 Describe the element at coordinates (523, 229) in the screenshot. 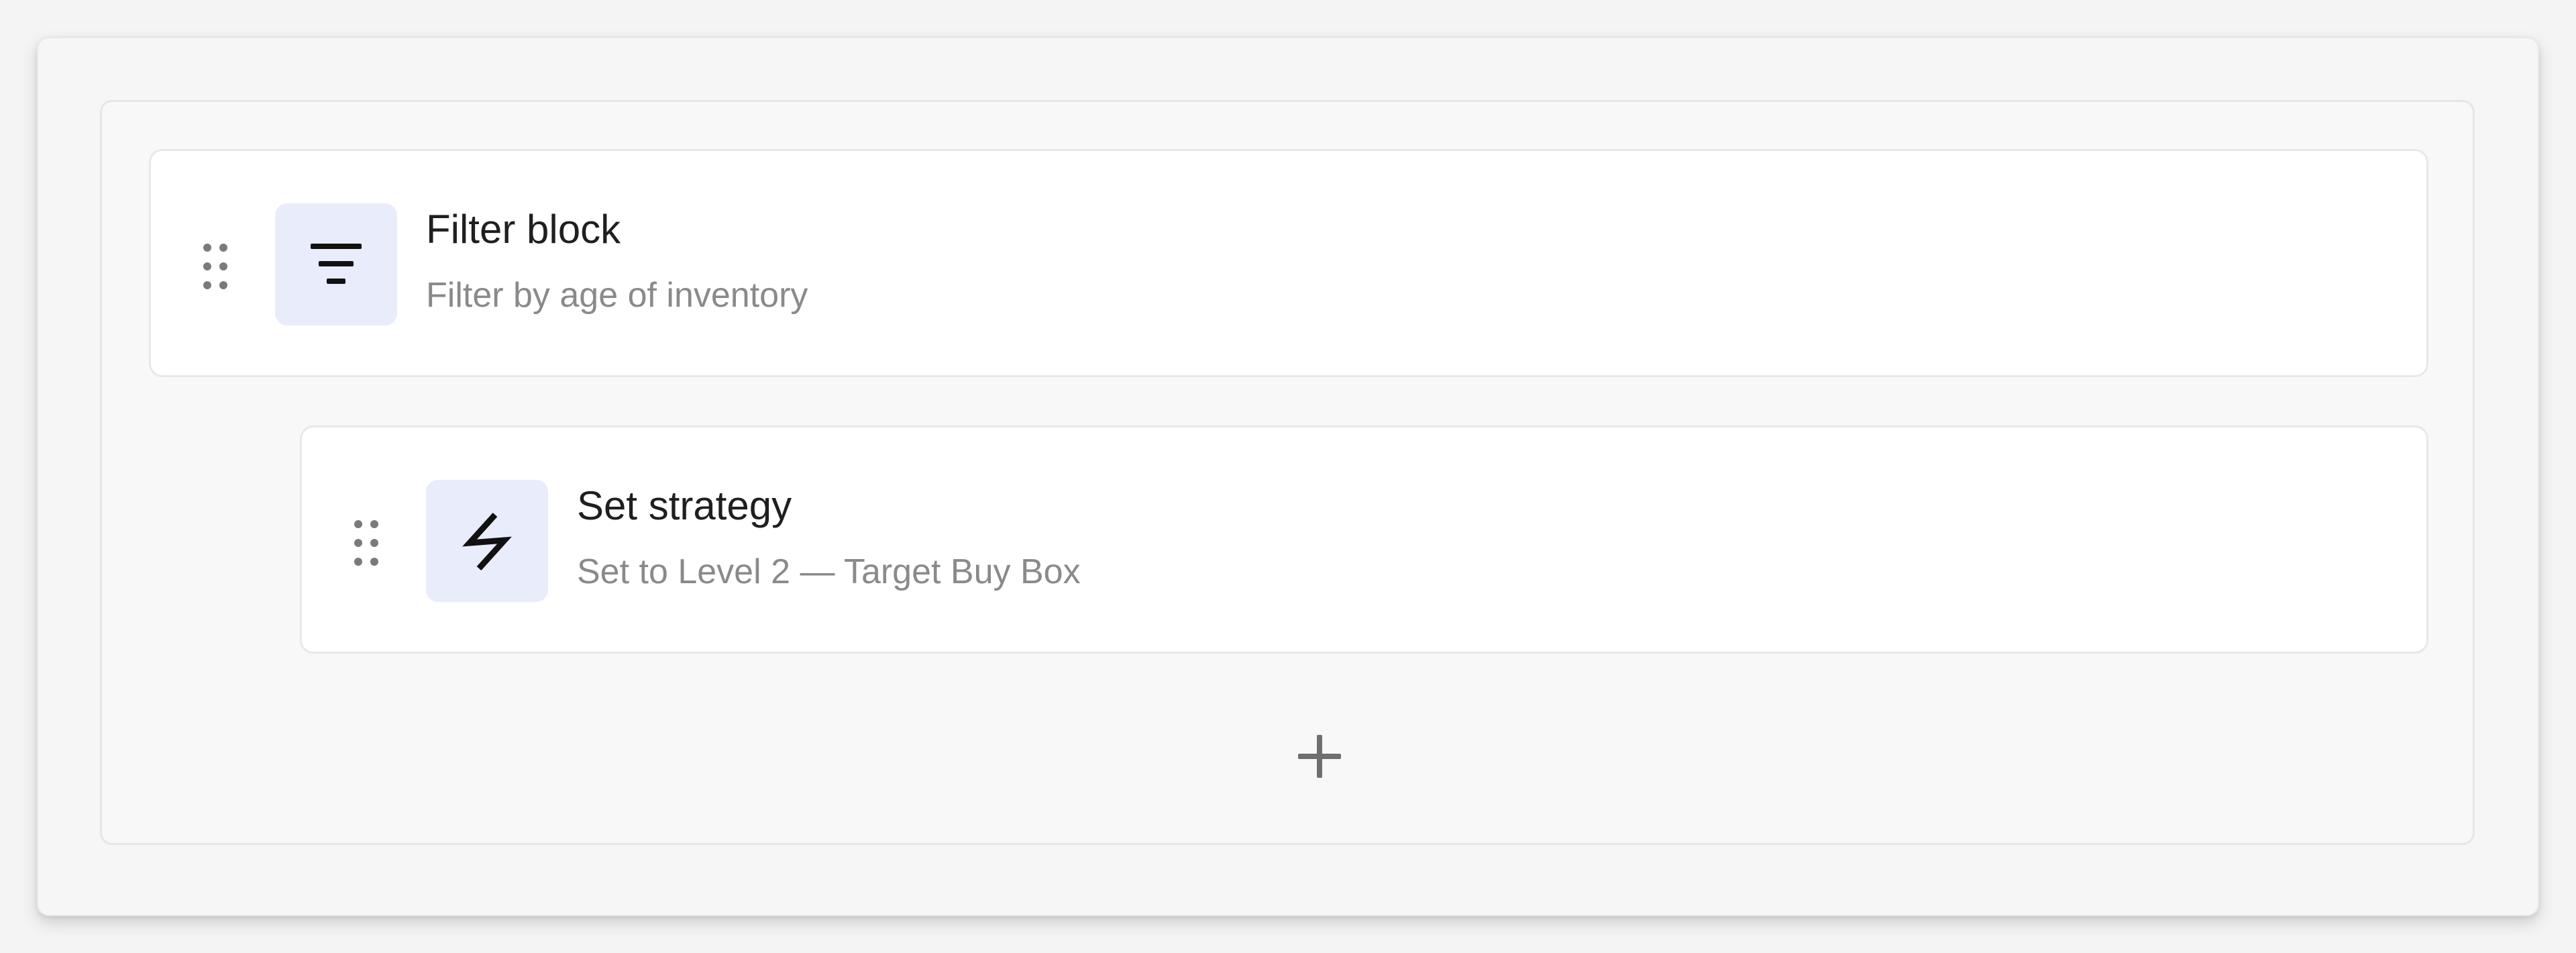

I see `filter-block-title: Filter block` at that location.